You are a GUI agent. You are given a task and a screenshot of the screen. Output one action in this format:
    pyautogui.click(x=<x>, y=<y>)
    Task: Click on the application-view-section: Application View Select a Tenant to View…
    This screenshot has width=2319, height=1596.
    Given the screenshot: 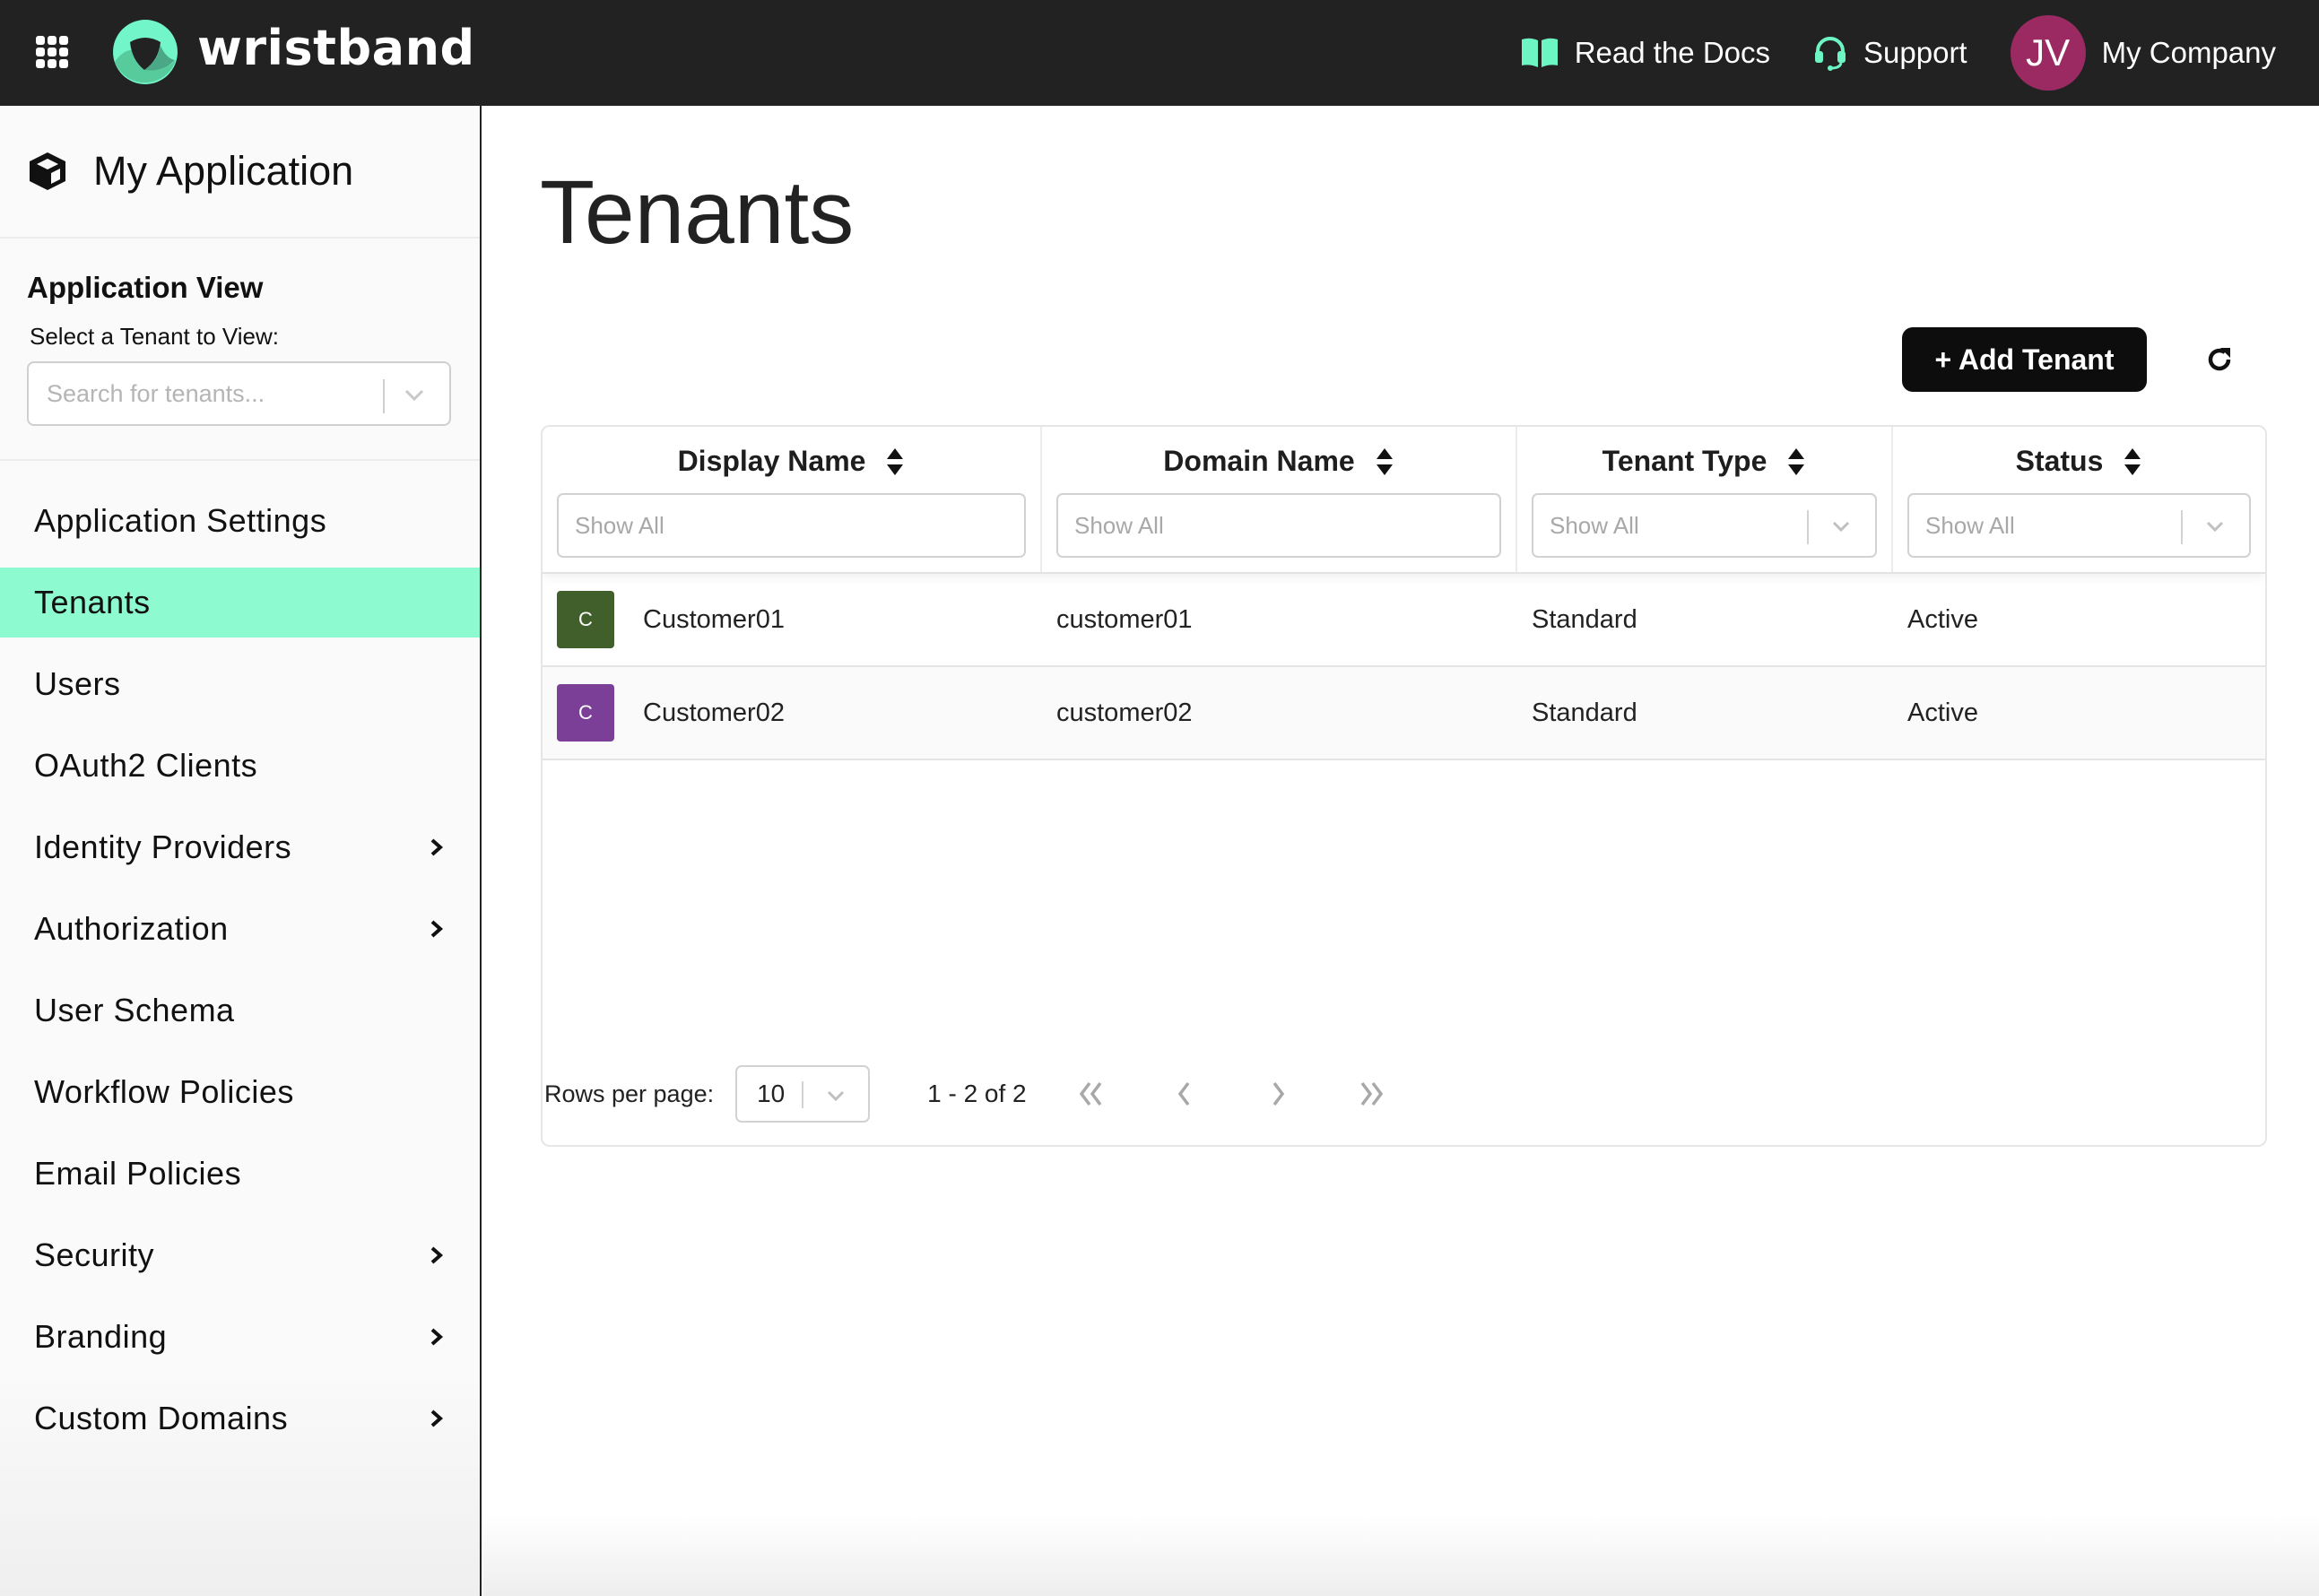 What is the action you would take?
    pyautogui.click(x=240, y=350)
    